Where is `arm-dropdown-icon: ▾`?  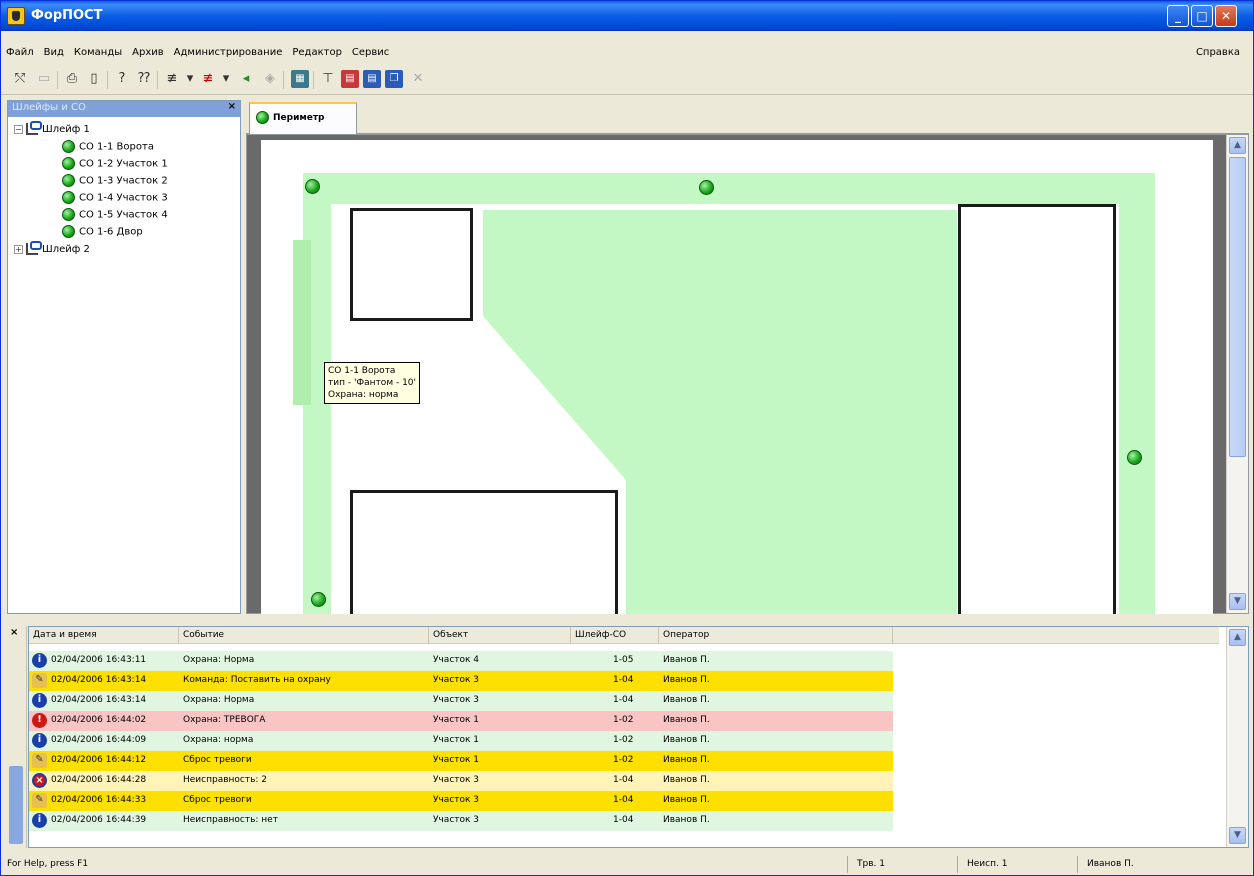 arm-dropdown-icon: ▾ is located at coordinates (190, 79).